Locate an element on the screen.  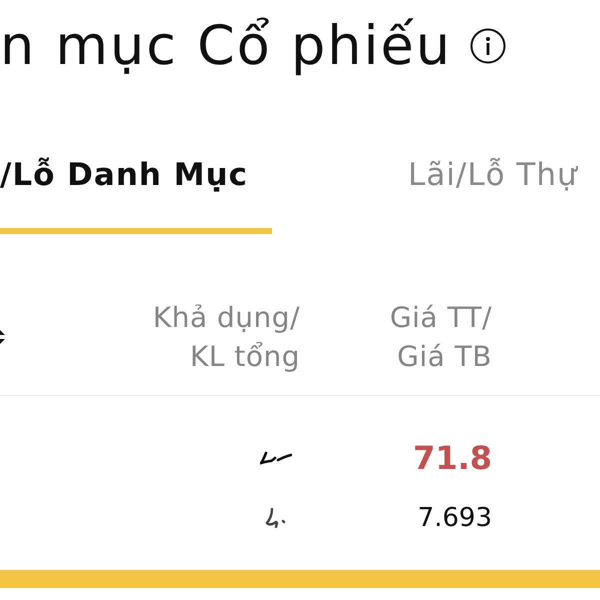
average-price: 7.693 is located at coordinates (455, 518).